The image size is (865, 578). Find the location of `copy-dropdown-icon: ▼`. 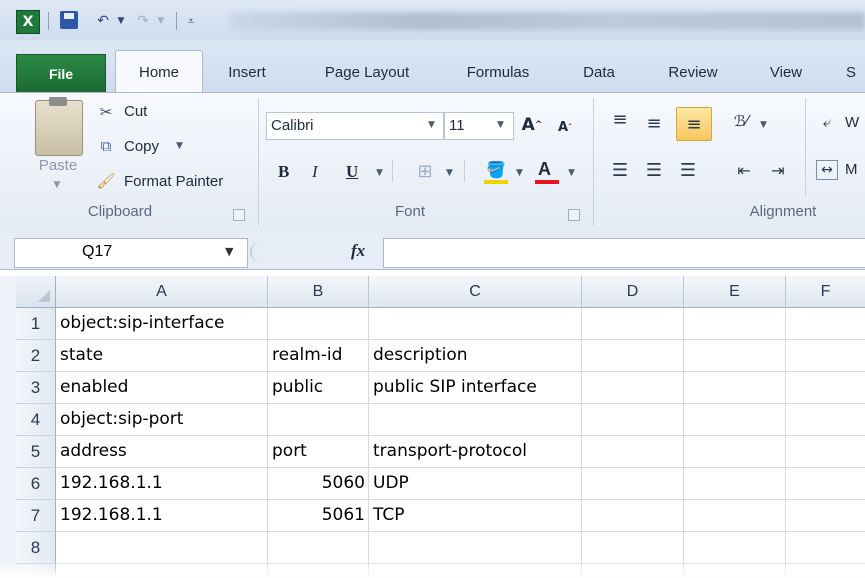

copy-dropdown-icon: ▼ is located at coordinates (179, 146).